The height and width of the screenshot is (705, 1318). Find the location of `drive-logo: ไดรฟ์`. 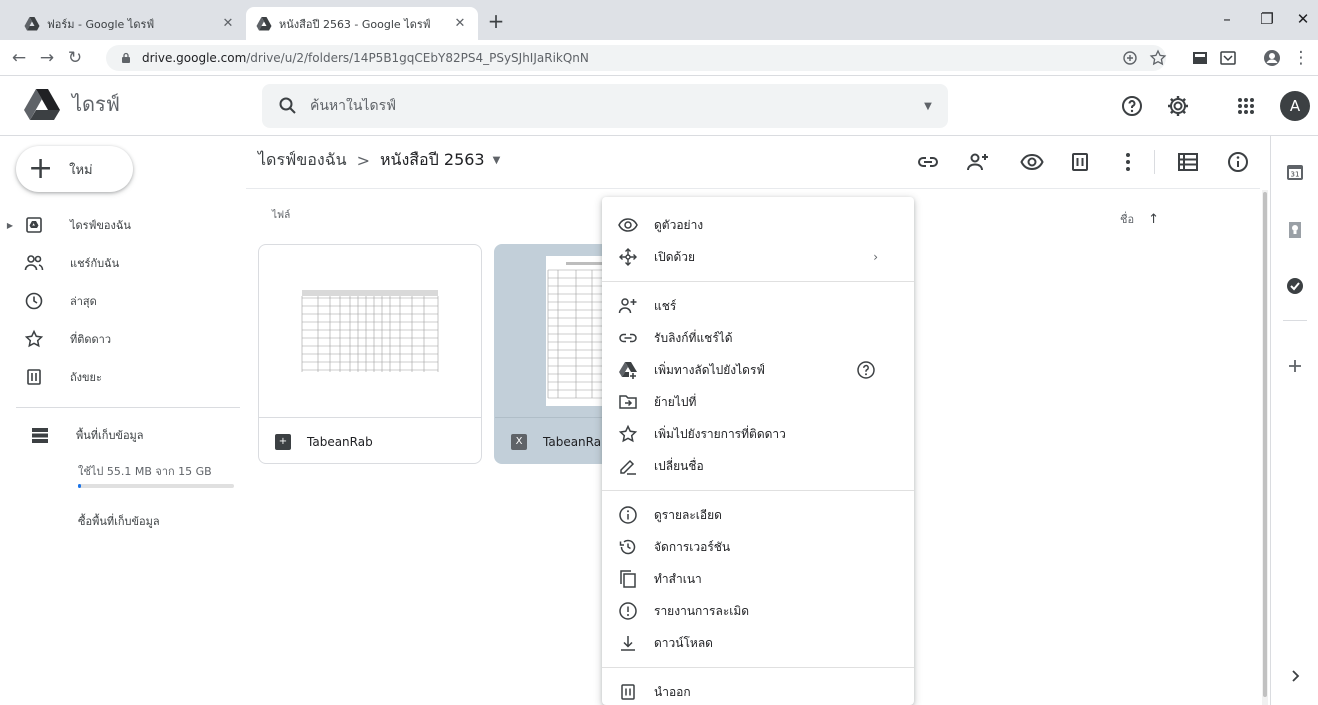

drive-logo: ไดรฟ์ is located at coordinates (72, 104).